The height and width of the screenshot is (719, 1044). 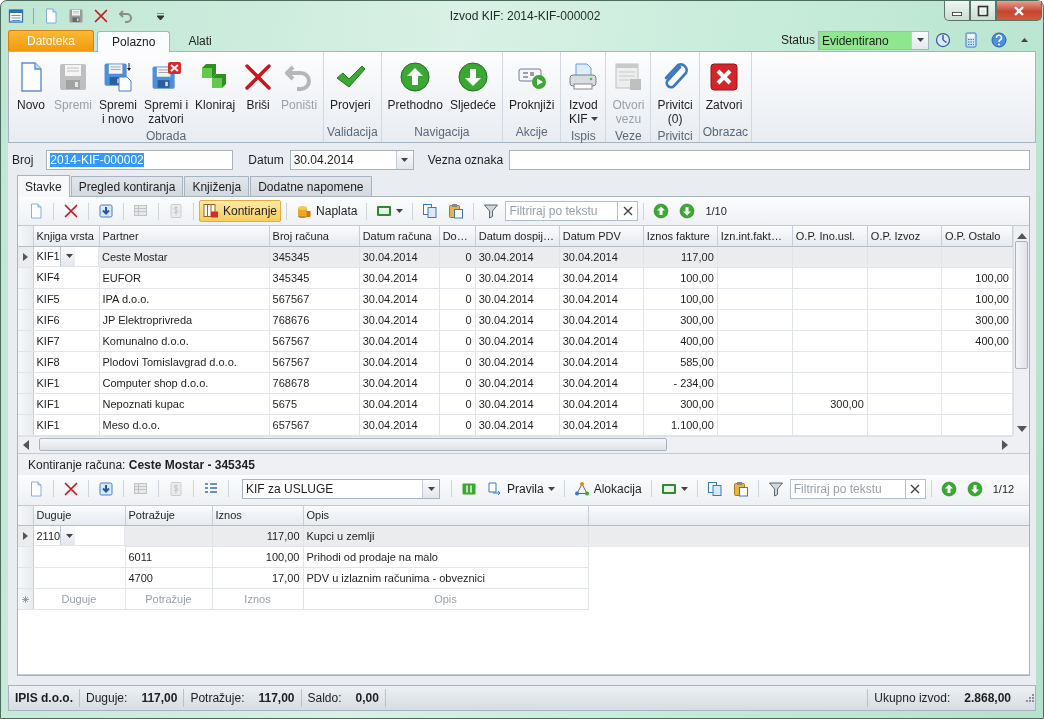 I want to click on maximize-icon, so click(x=983, y=10).